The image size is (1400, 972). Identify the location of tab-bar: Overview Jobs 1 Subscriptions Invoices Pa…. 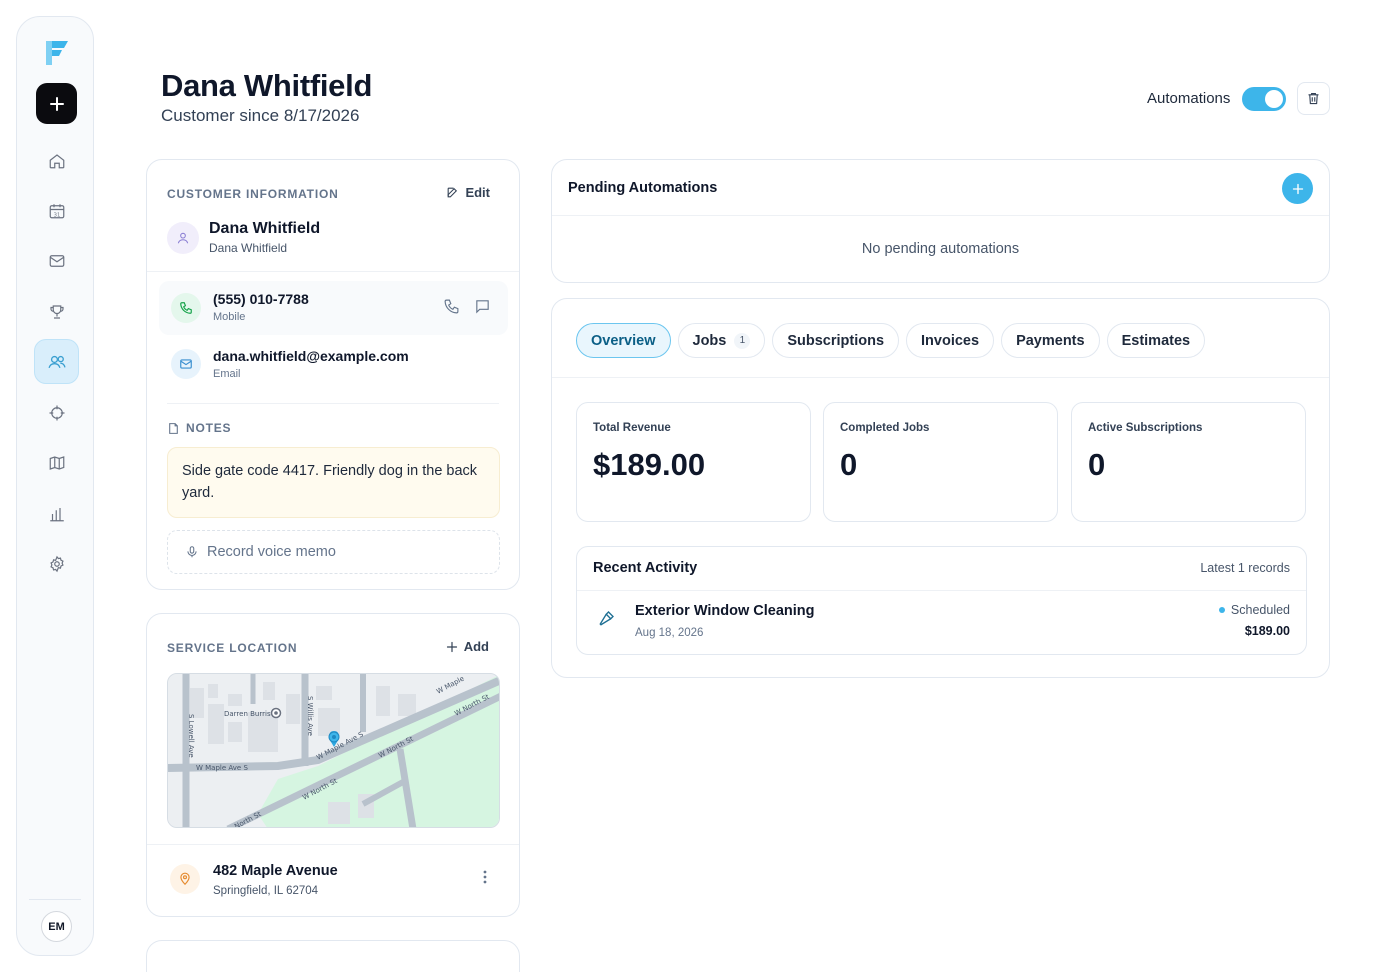
(891, 340).